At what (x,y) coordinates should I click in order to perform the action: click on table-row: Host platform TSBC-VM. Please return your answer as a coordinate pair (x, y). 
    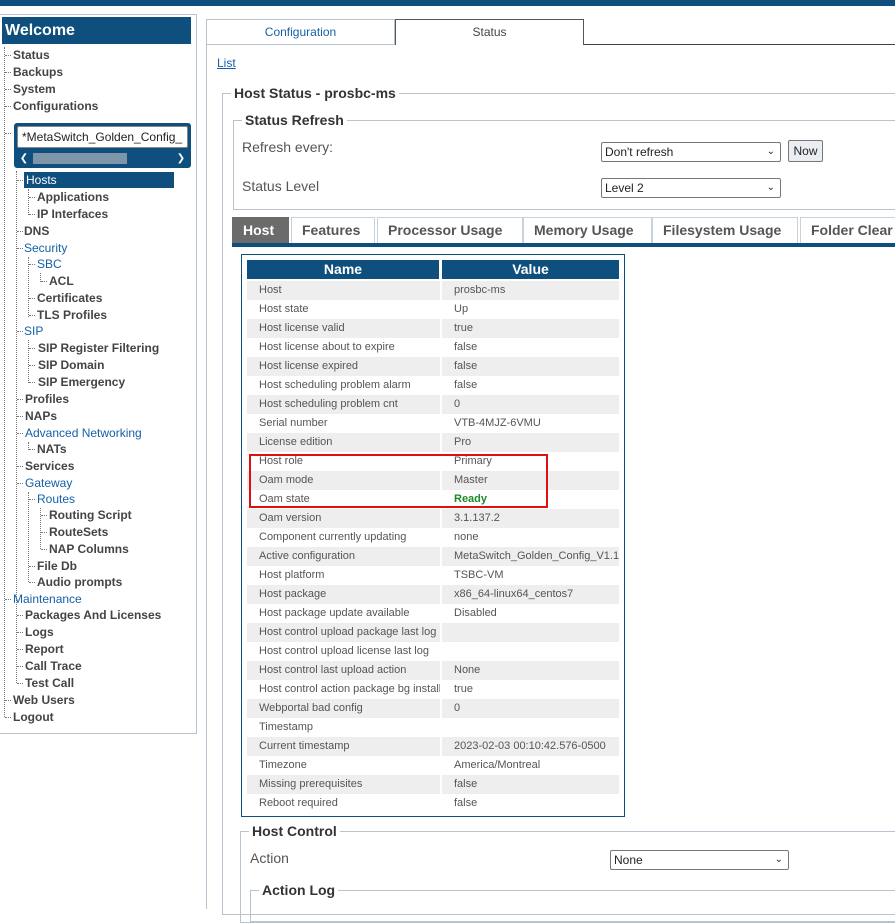
    Looking at the image, I should click on (433, 575).